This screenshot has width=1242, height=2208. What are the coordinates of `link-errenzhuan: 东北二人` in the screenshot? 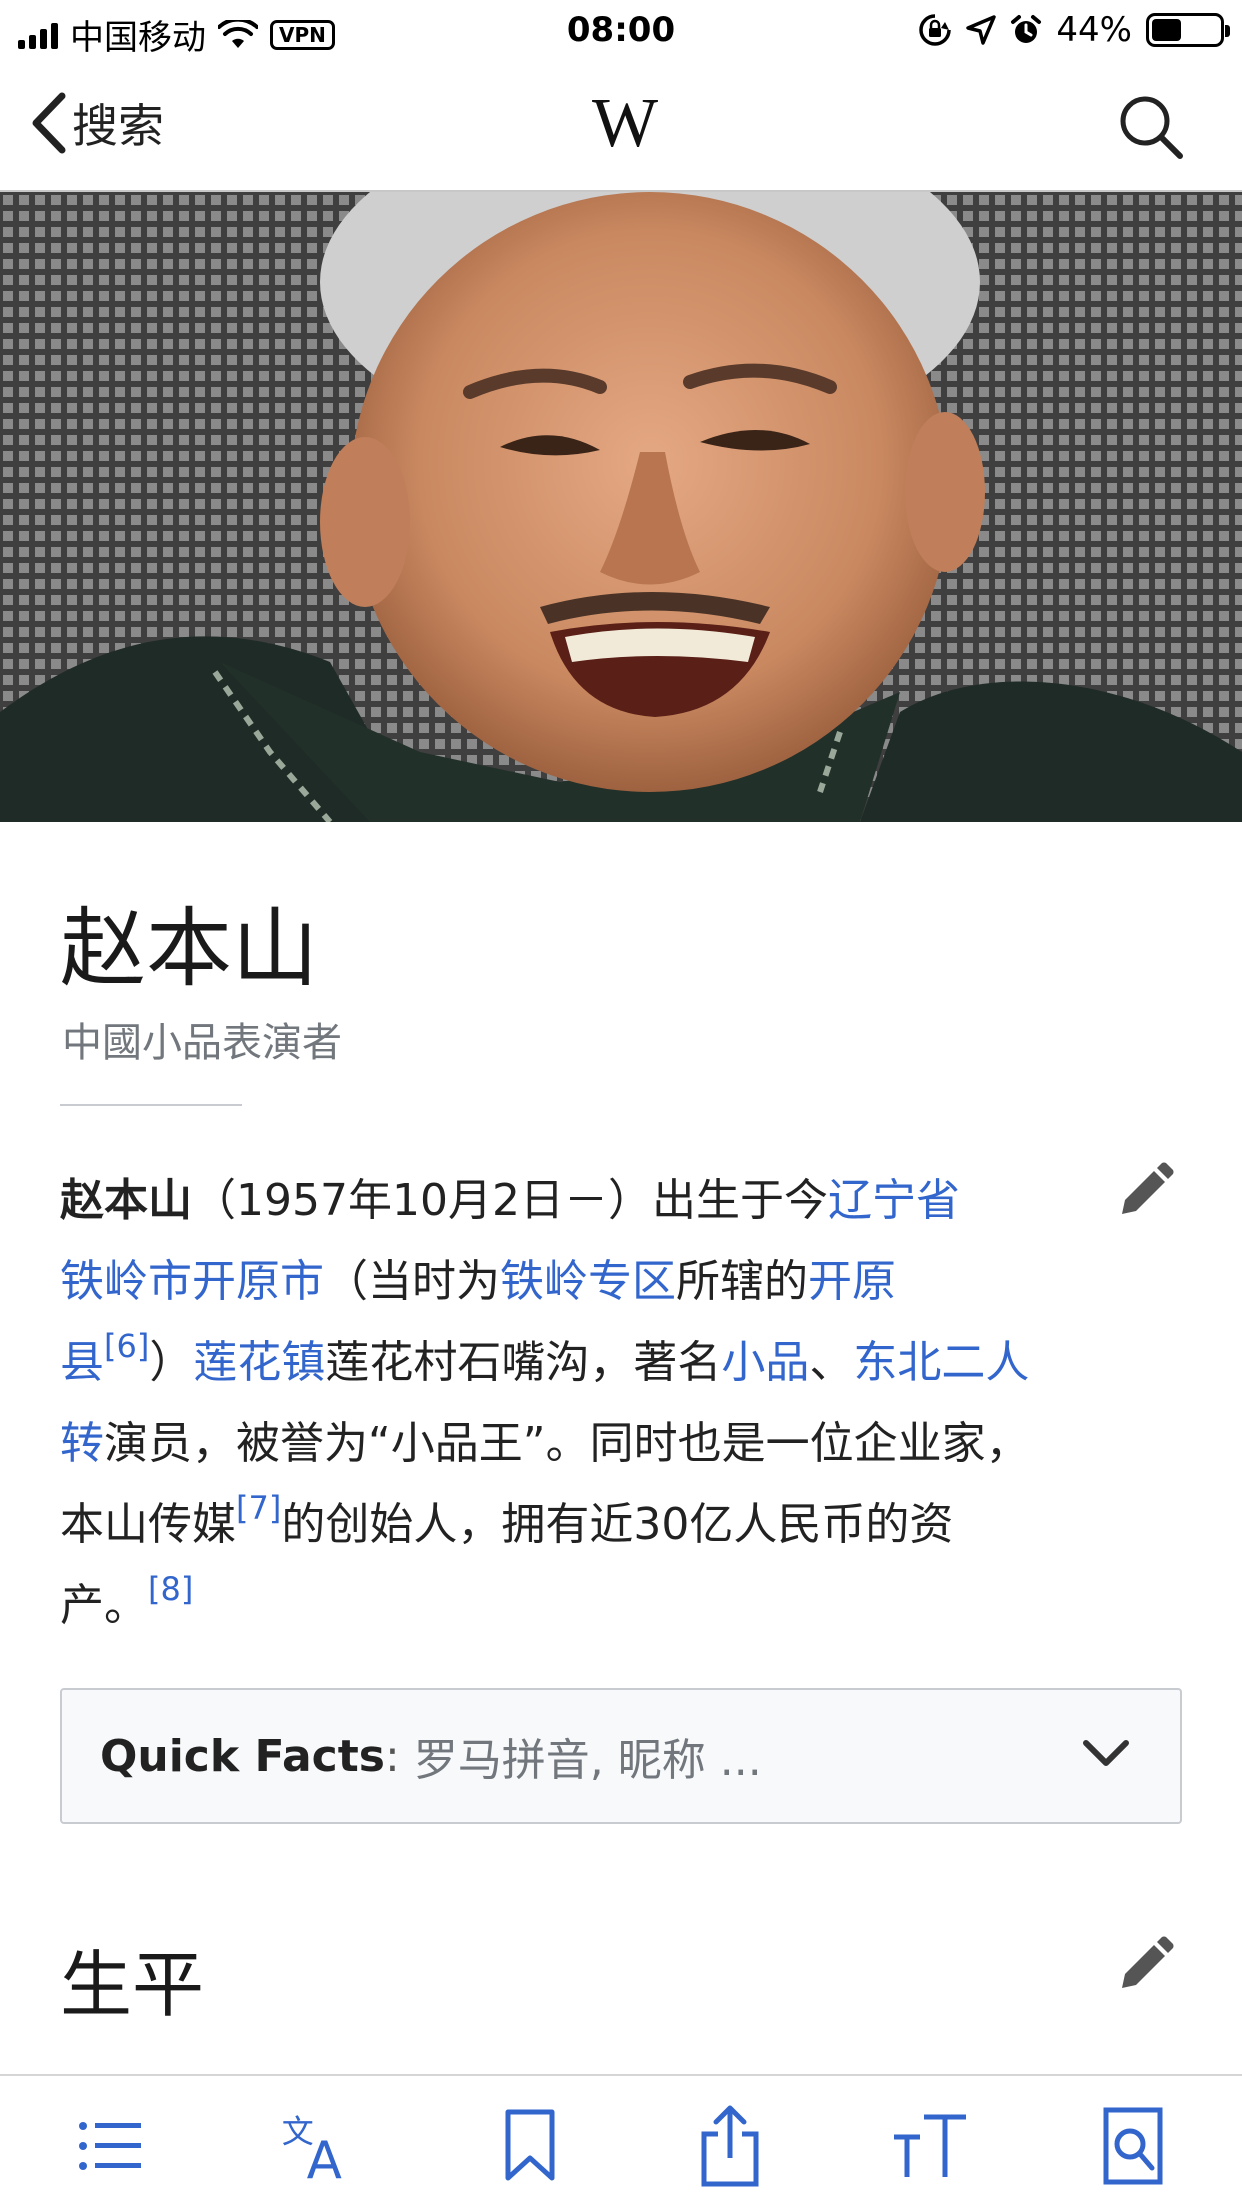 It's located at (941, 1362).